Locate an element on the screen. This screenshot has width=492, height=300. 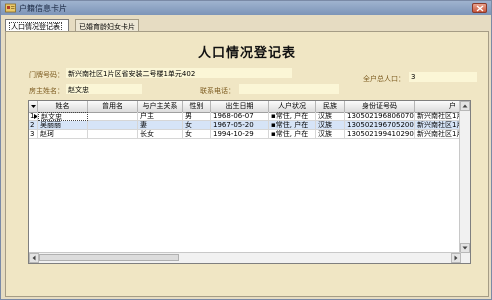
horizontal-scroll-thumb is located at coordinates (109, 257).